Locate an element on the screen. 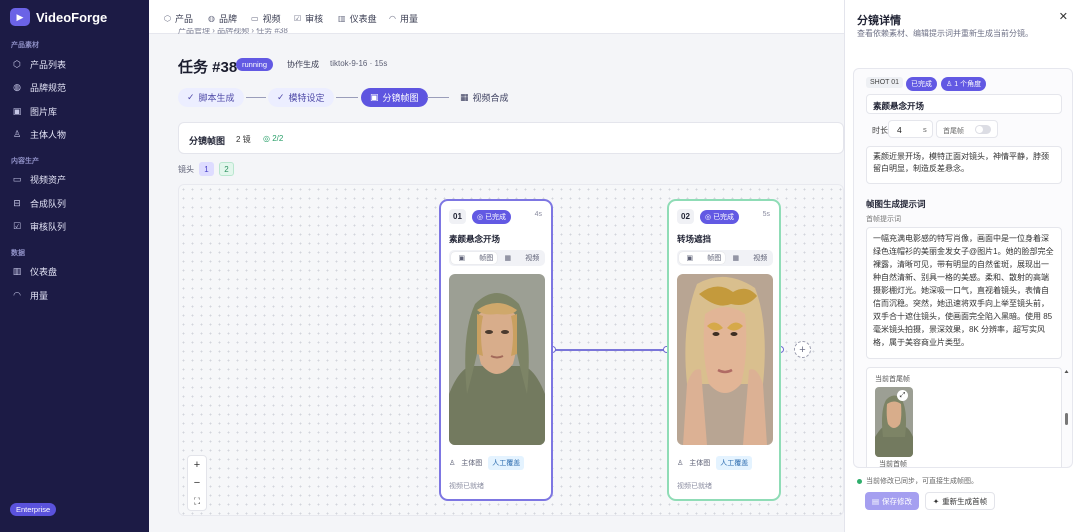 The image size is (1080, 532). zoom-in-button: + is located at coordinates (197, 465).